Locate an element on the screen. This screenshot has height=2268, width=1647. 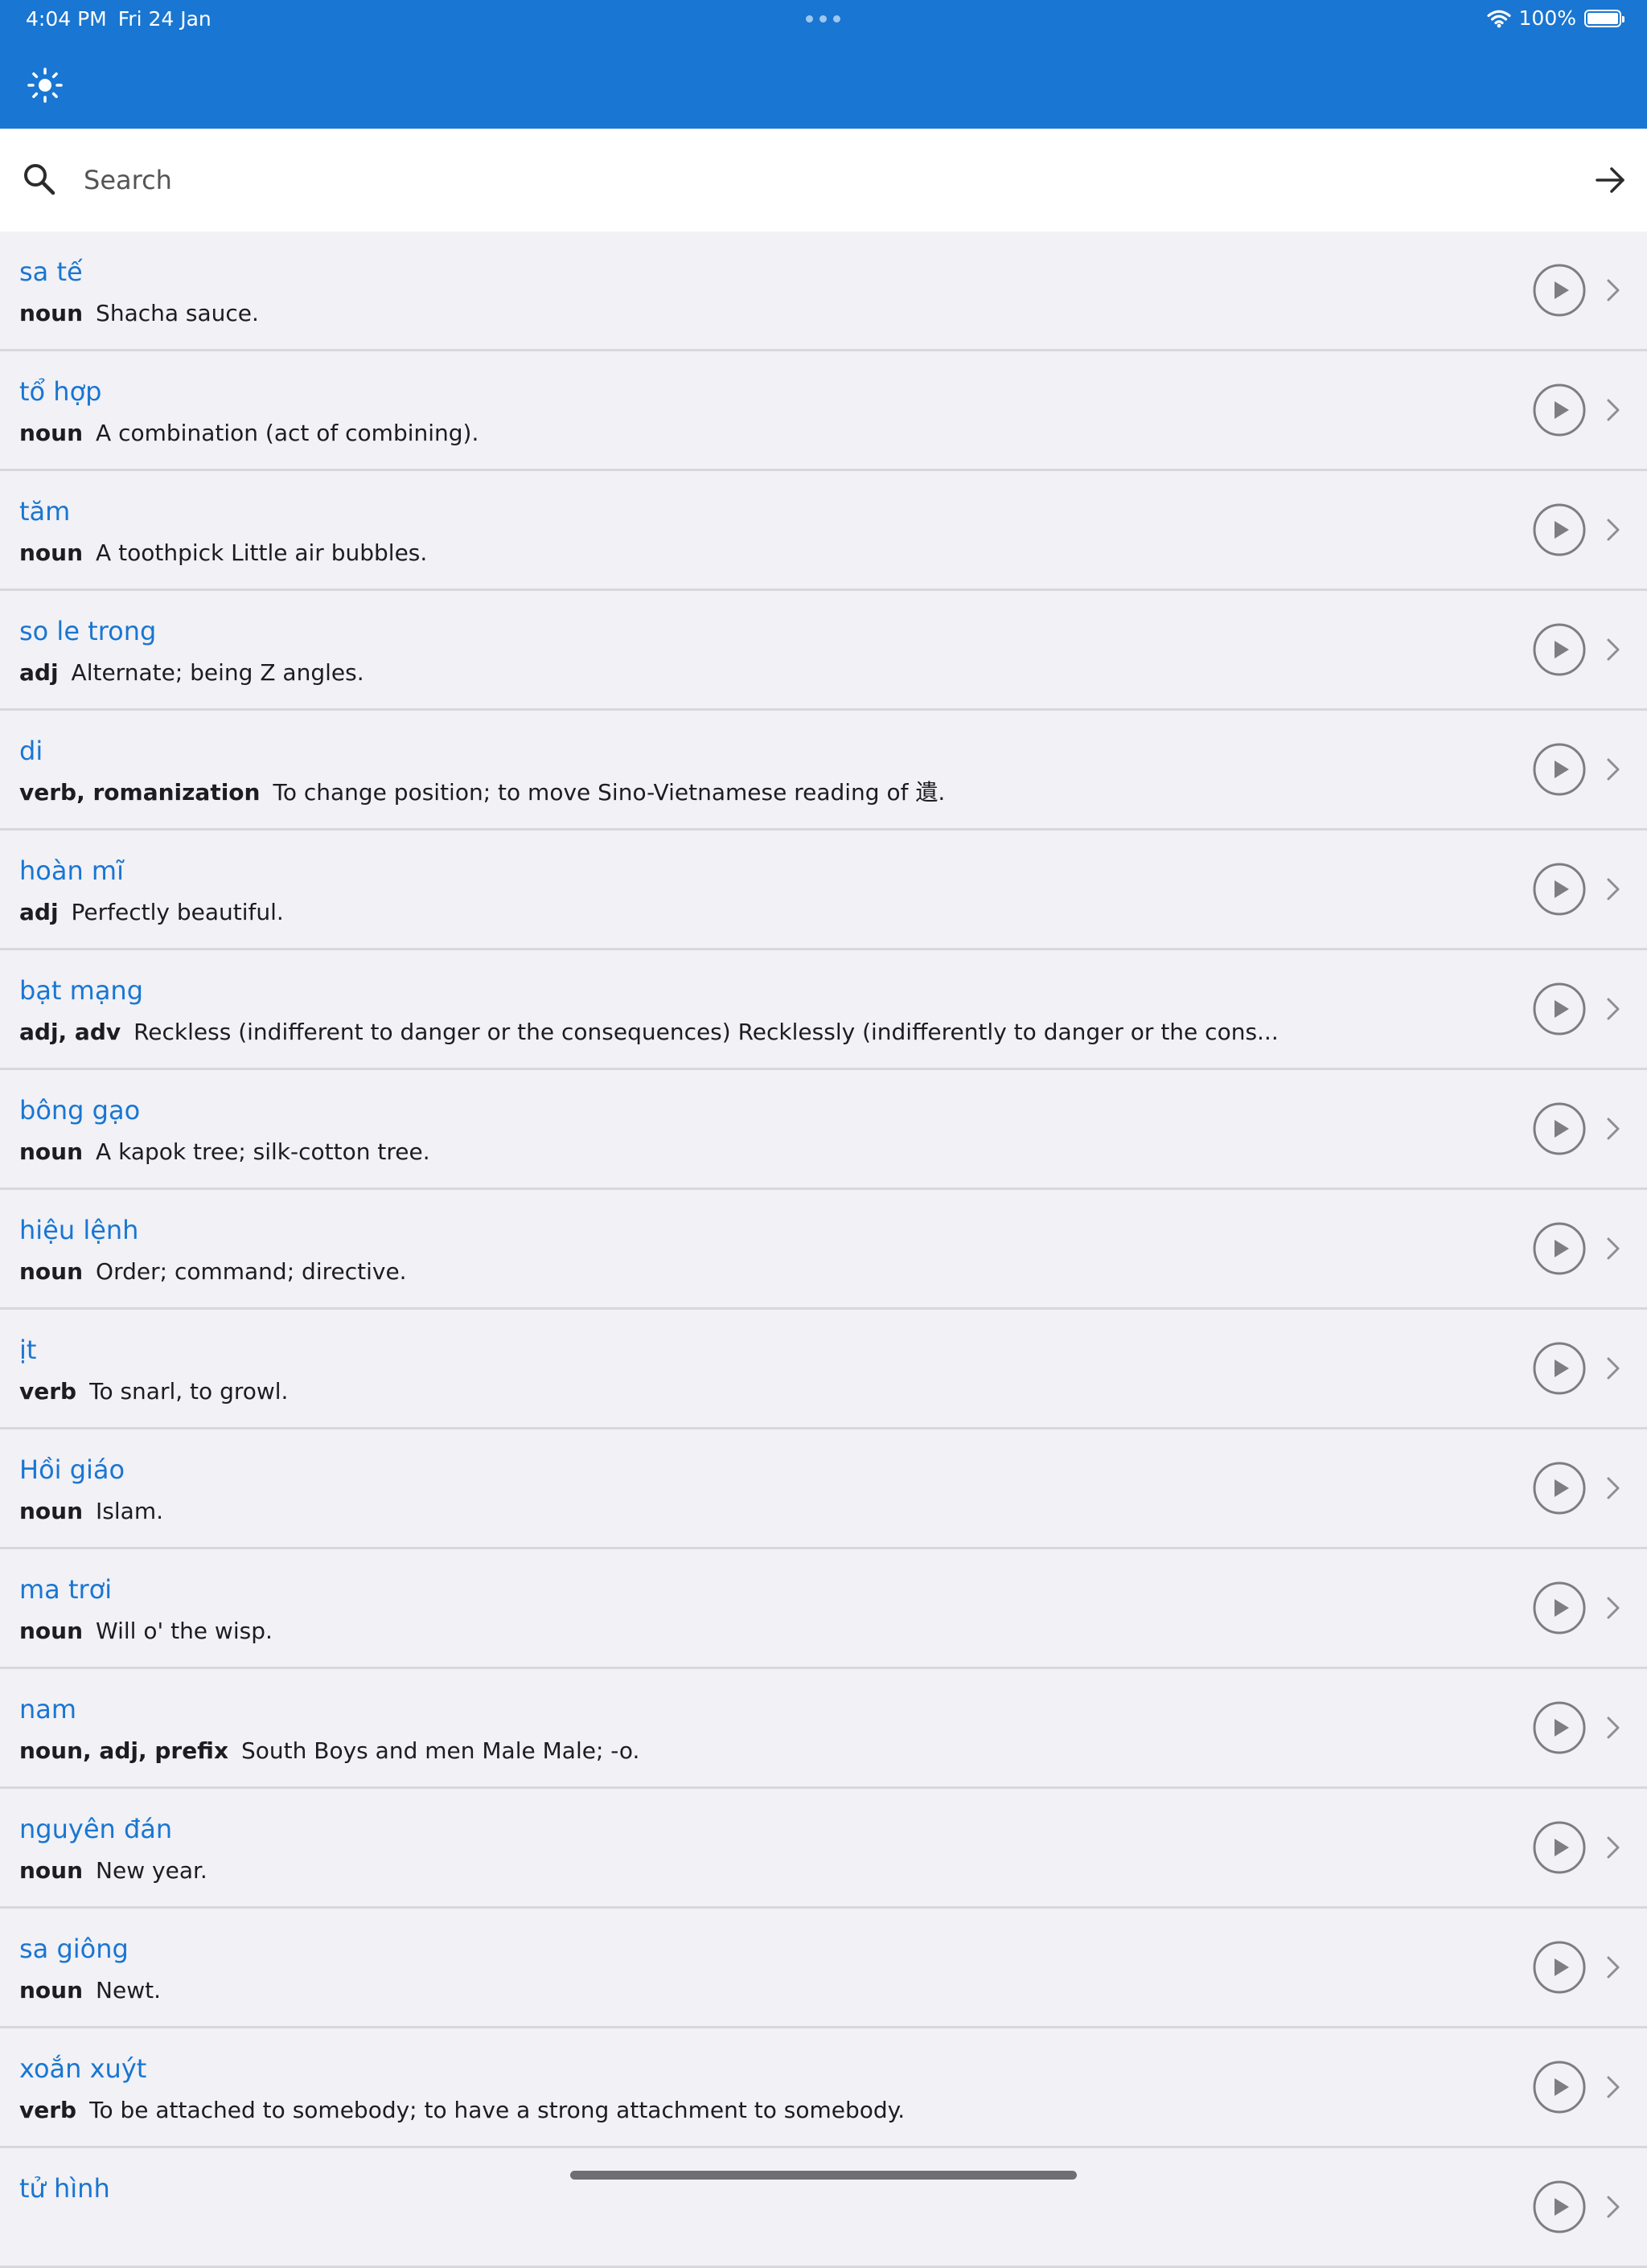
search-input is located at coordinates (807, 180).